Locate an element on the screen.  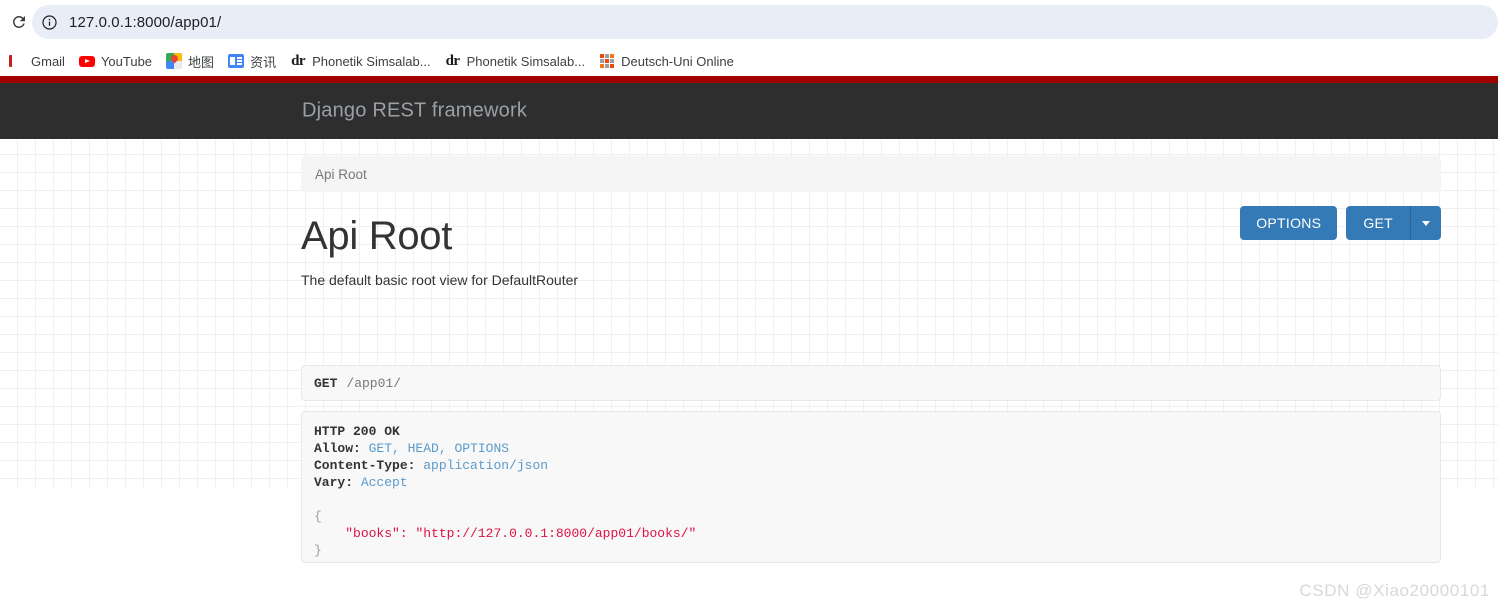
bookmark-label: Gmail is located at coordinates (48, 61).